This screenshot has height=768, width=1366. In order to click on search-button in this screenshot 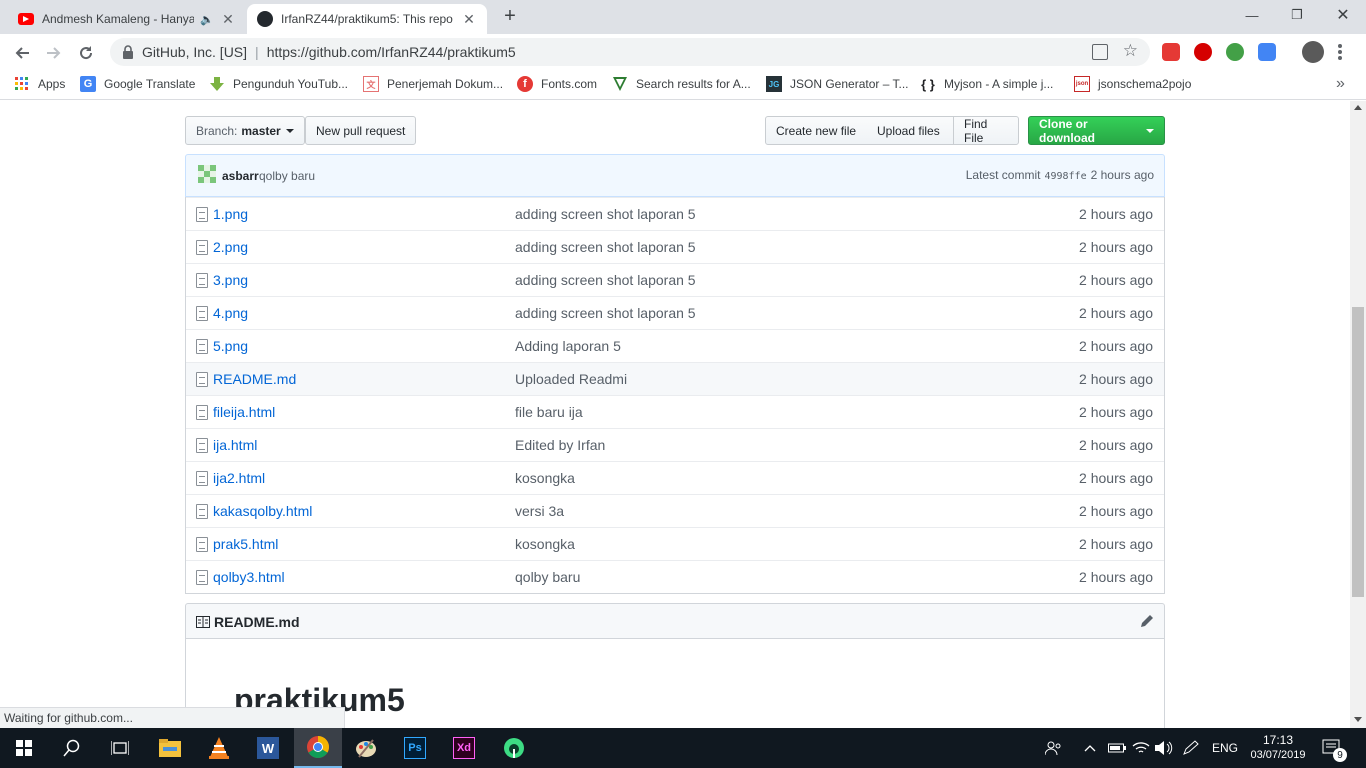, I will do `click(72, 748)`.